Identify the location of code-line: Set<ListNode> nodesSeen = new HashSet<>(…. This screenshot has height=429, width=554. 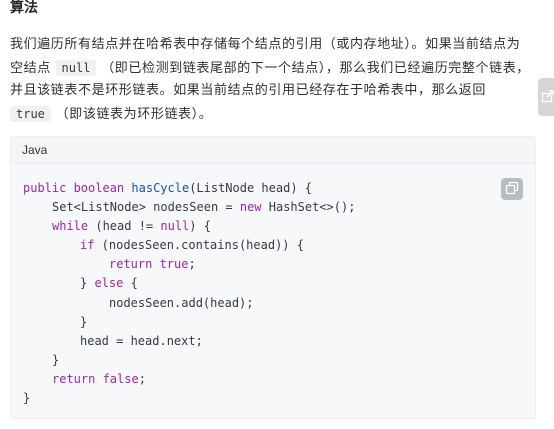
(189, 207).